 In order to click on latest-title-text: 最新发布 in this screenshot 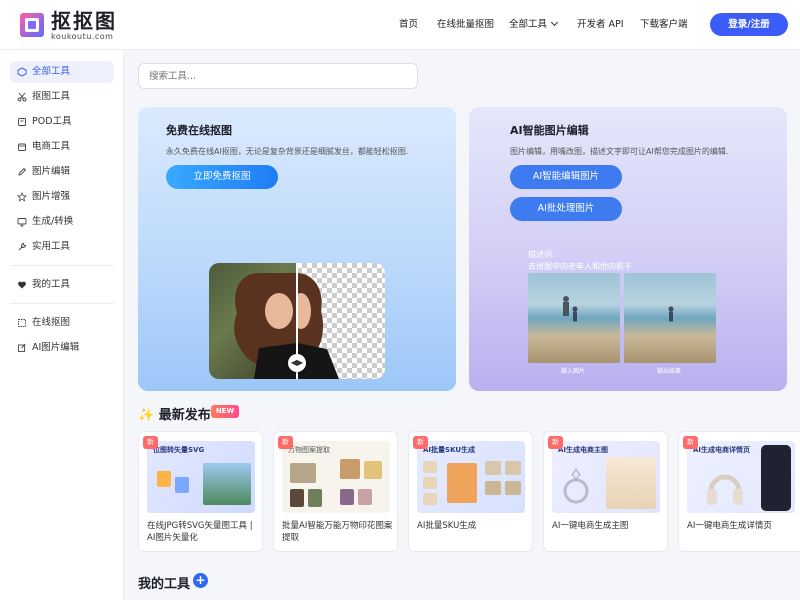, I will do `click(184, 415)`.